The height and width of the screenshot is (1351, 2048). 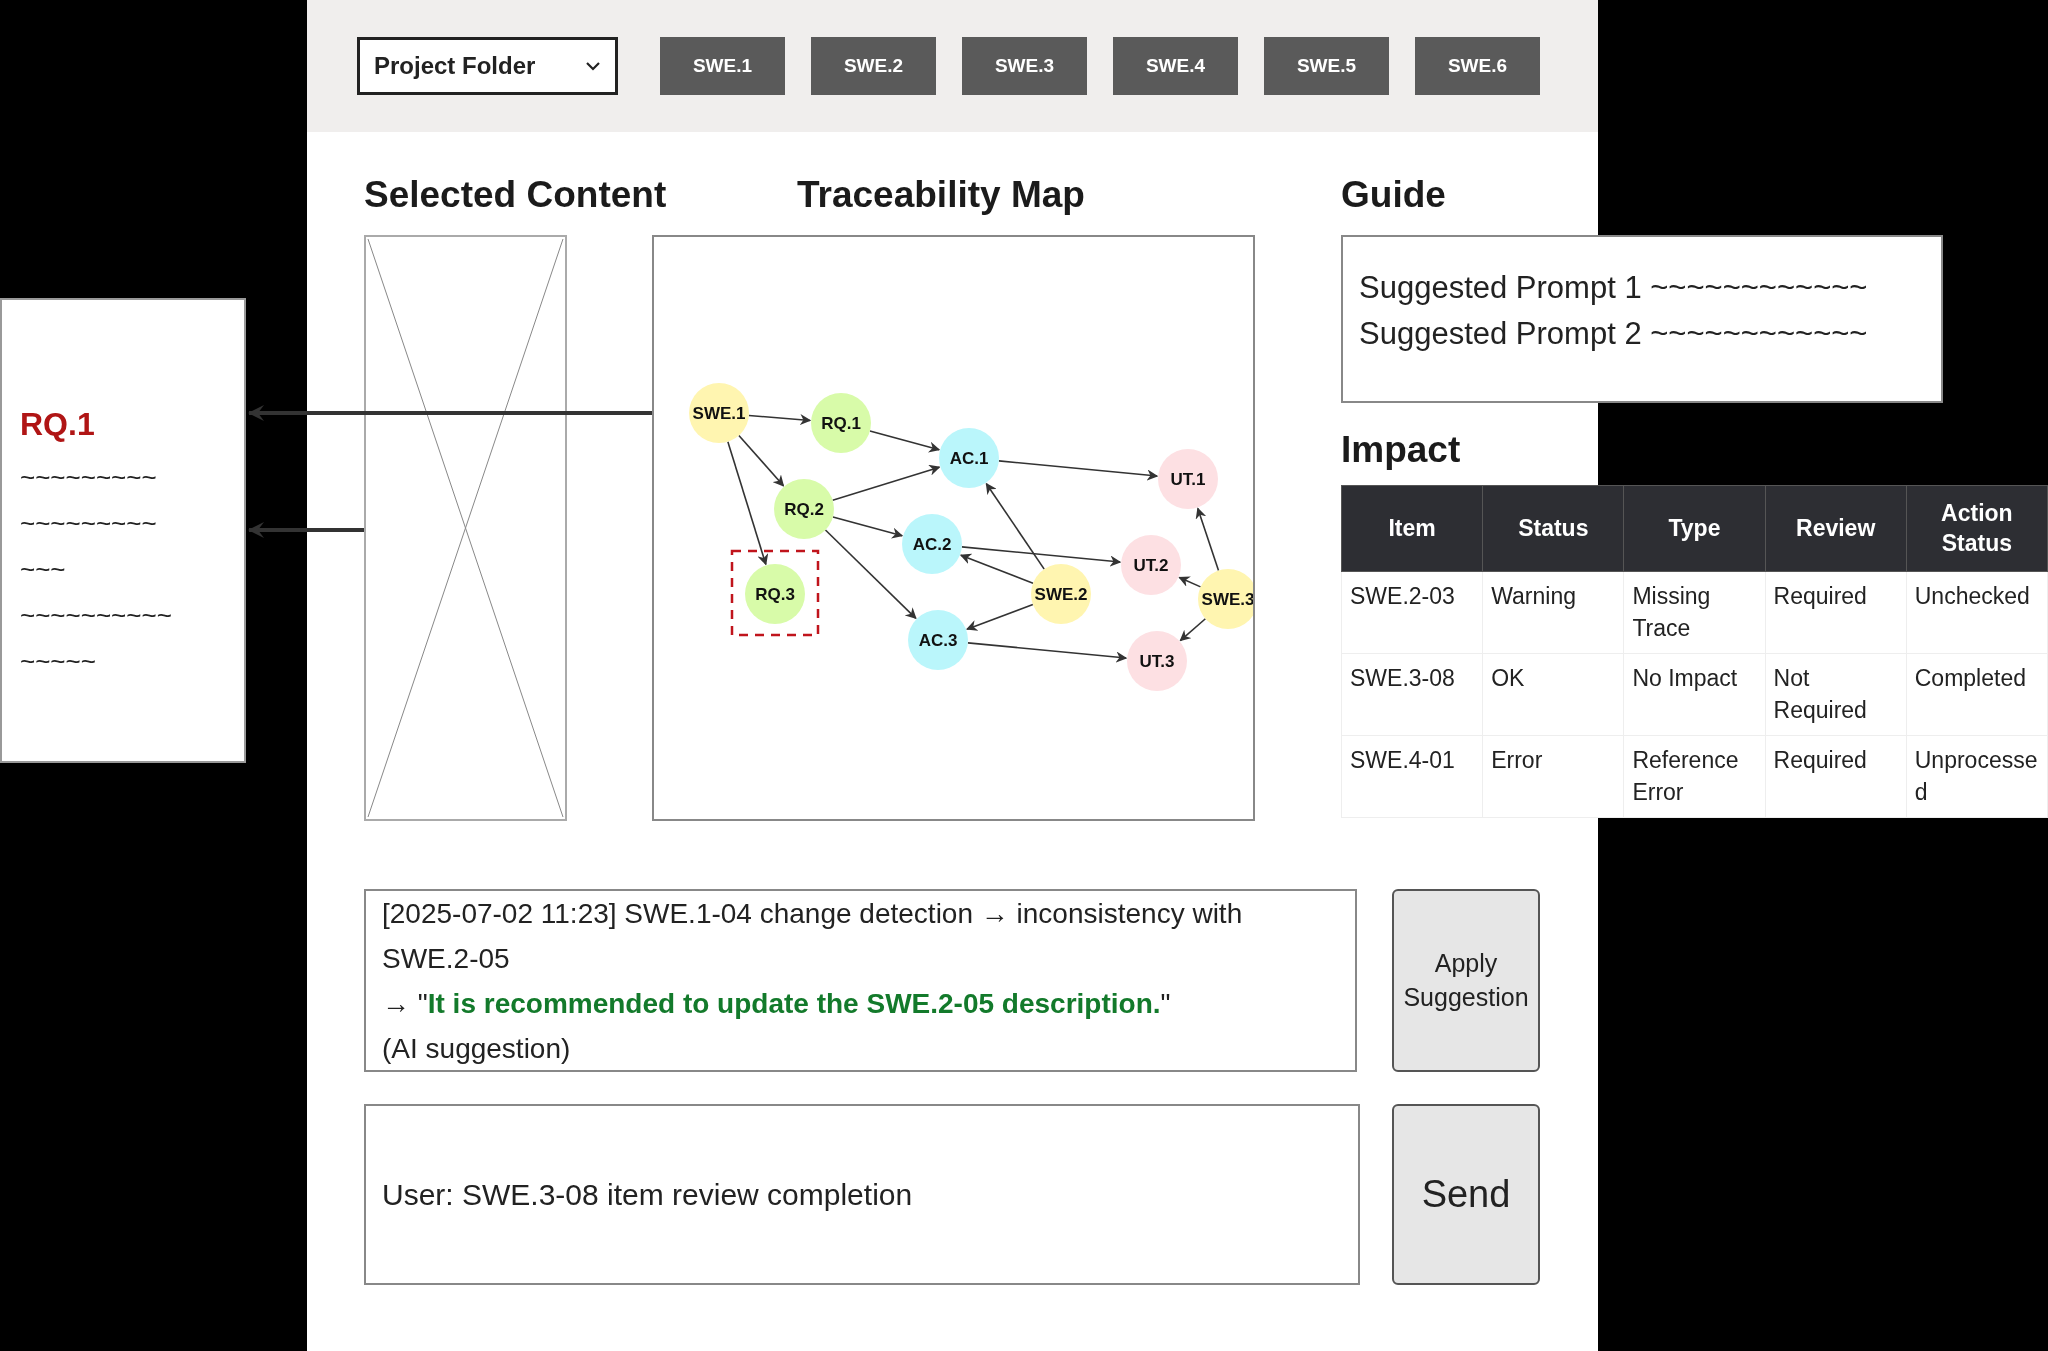 What do you see at coordinates (1412, 612) in the screenshot?
I see `table-cell: SWE.2-03` at bounding box center [1412, 612].